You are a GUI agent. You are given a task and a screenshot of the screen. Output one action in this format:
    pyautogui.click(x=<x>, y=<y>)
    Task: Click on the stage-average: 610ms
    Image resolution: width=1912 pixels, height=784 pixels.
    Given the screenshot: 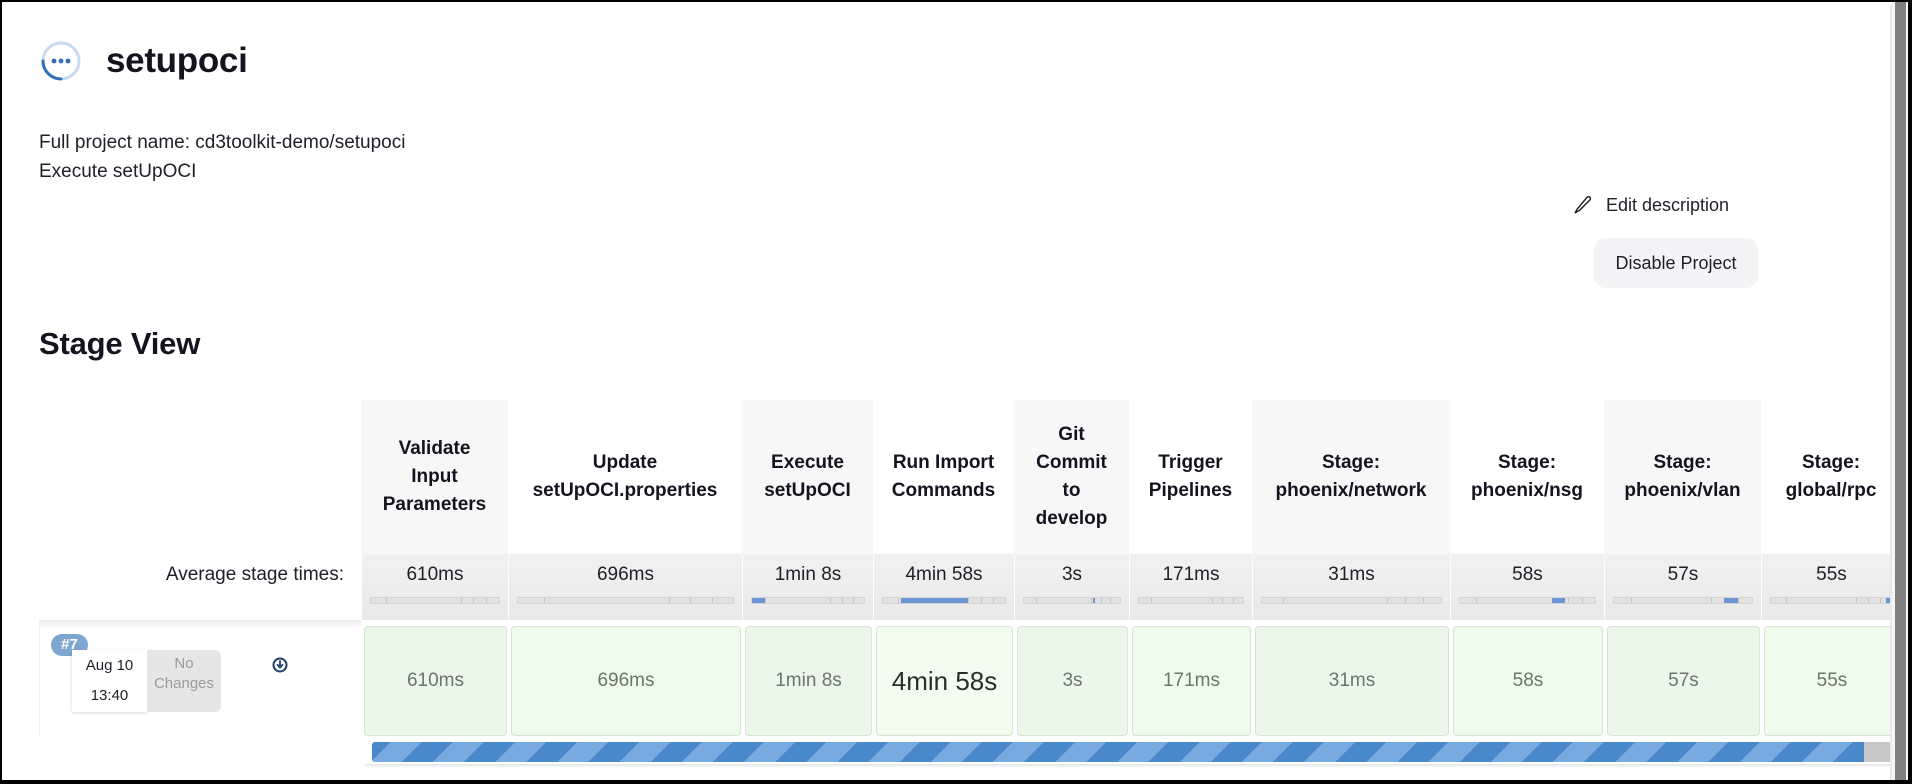 What is the action you would take?
    pyautogui.click(x=434, y=587)
    